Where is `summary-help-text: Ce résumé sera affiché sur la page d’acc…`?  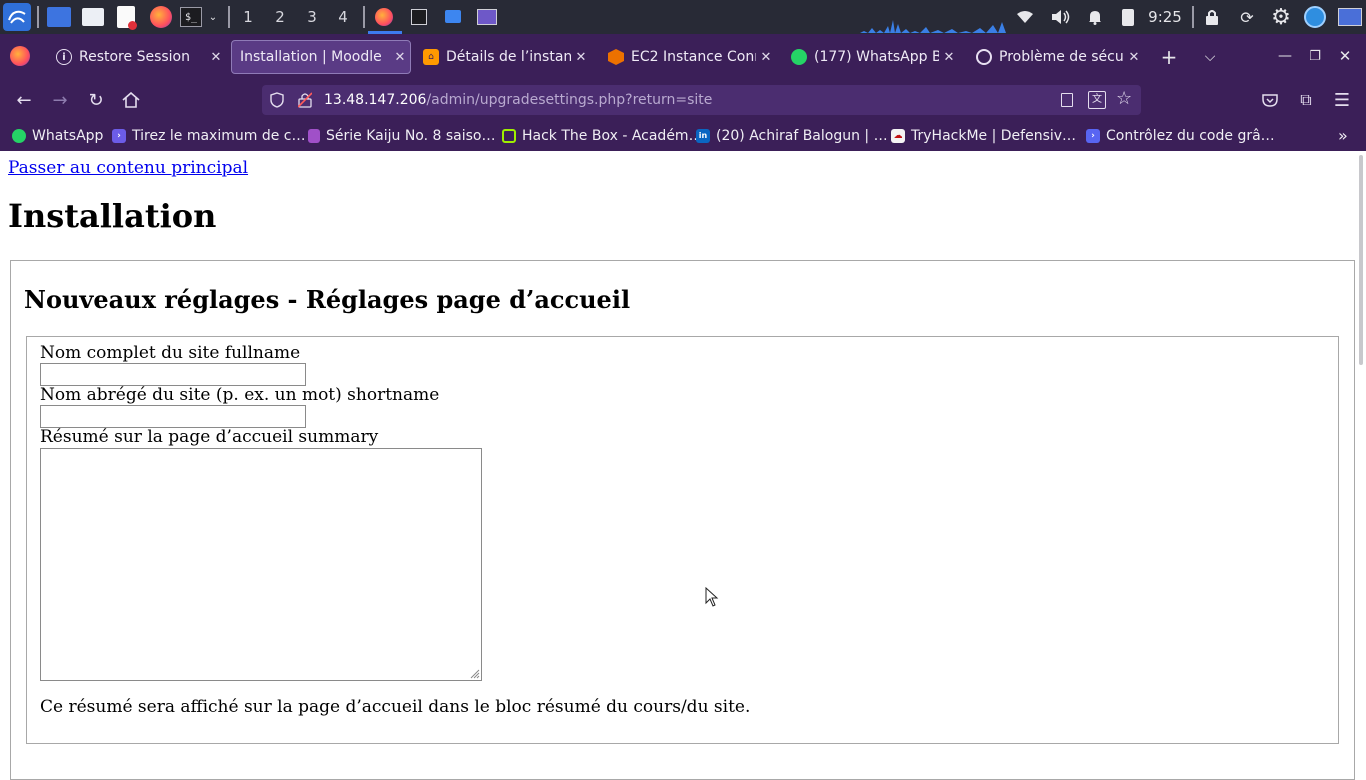
summary-help-text: Ce résumé sera affiché sur la page d’acc… is located at coordinates (395, 707).